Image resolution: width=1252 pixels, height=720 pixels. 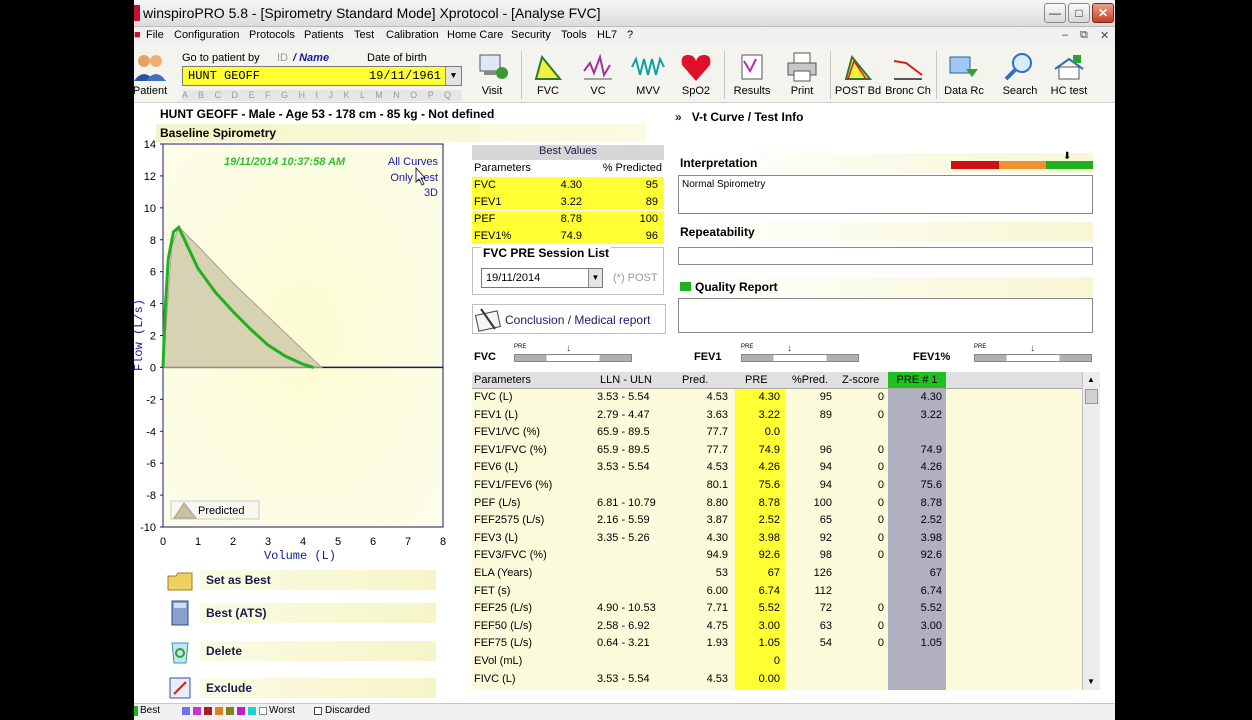 What do you see at coordinates (364, 35) in the screenshot?
I see `menu-test: Test` at bounding box center [364, 35].